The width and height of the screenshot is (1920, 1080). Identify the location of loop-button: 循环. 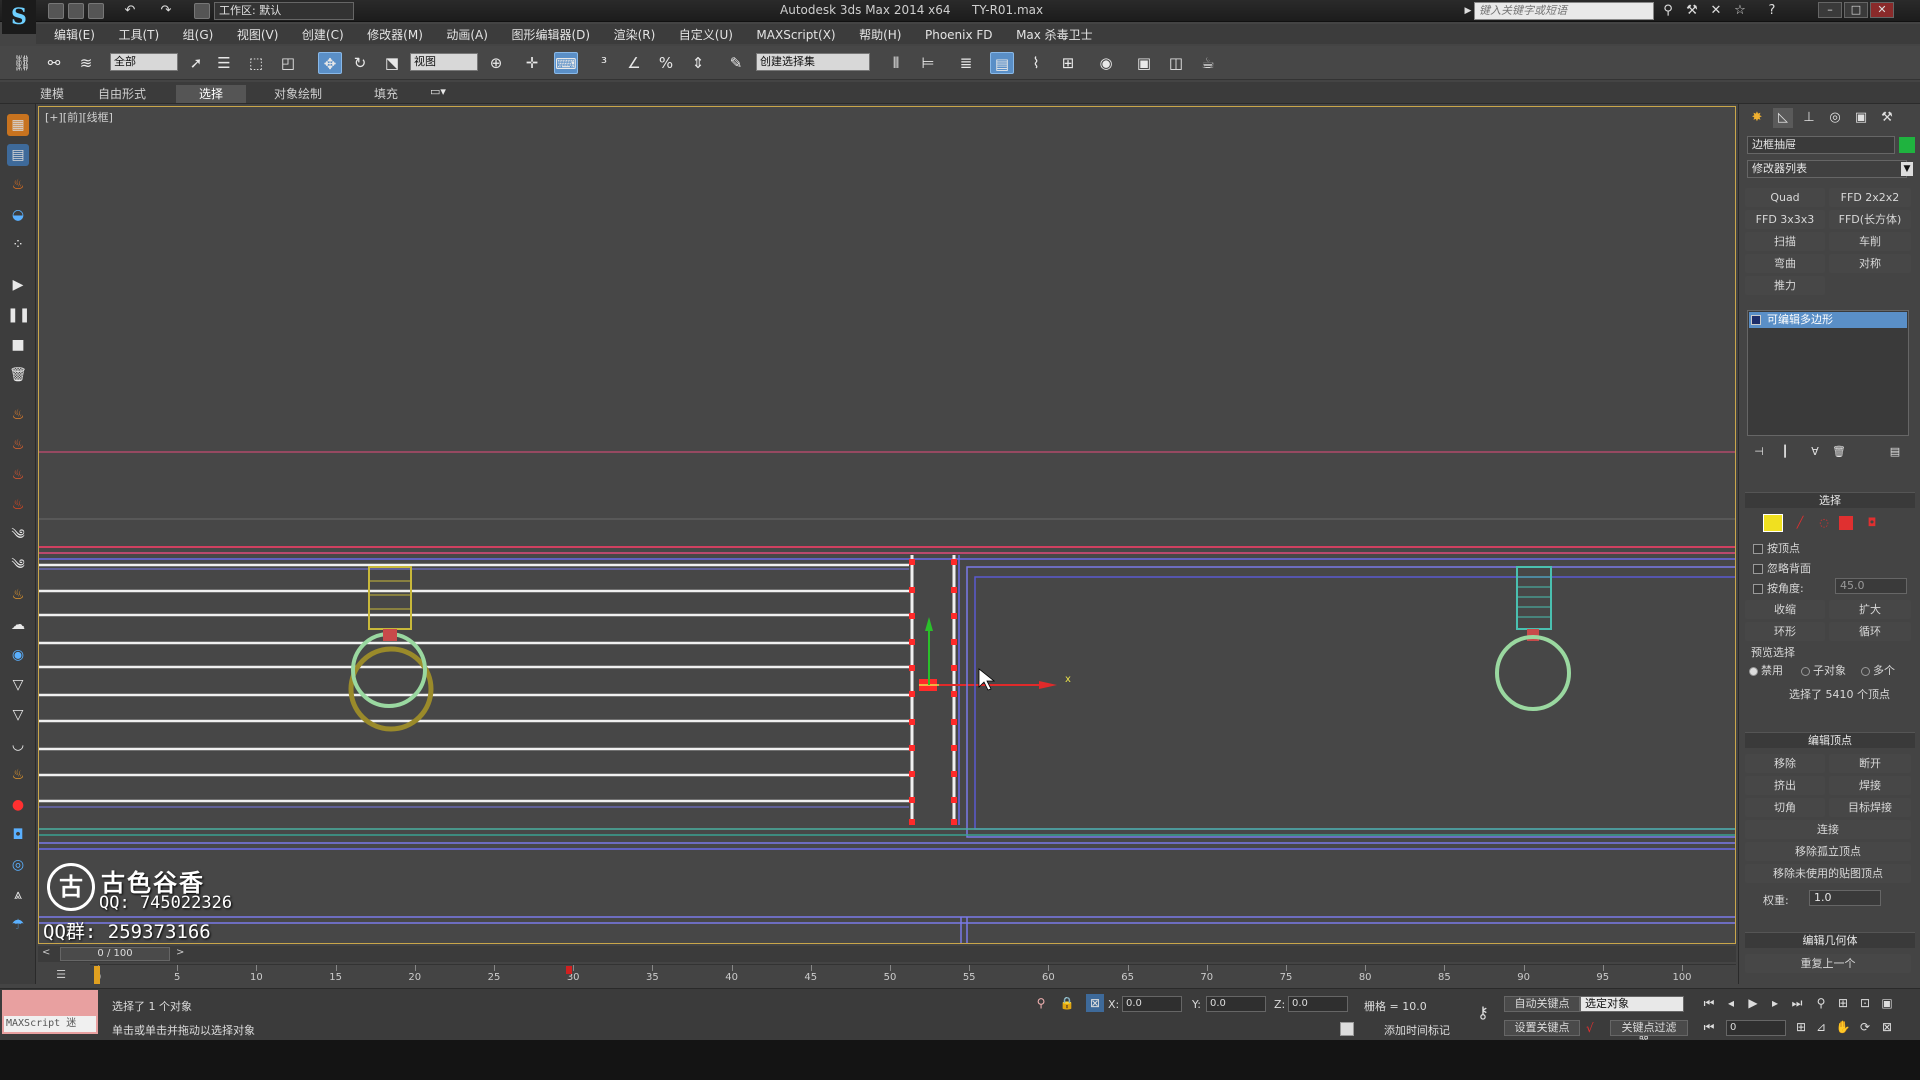
(1870, 631).